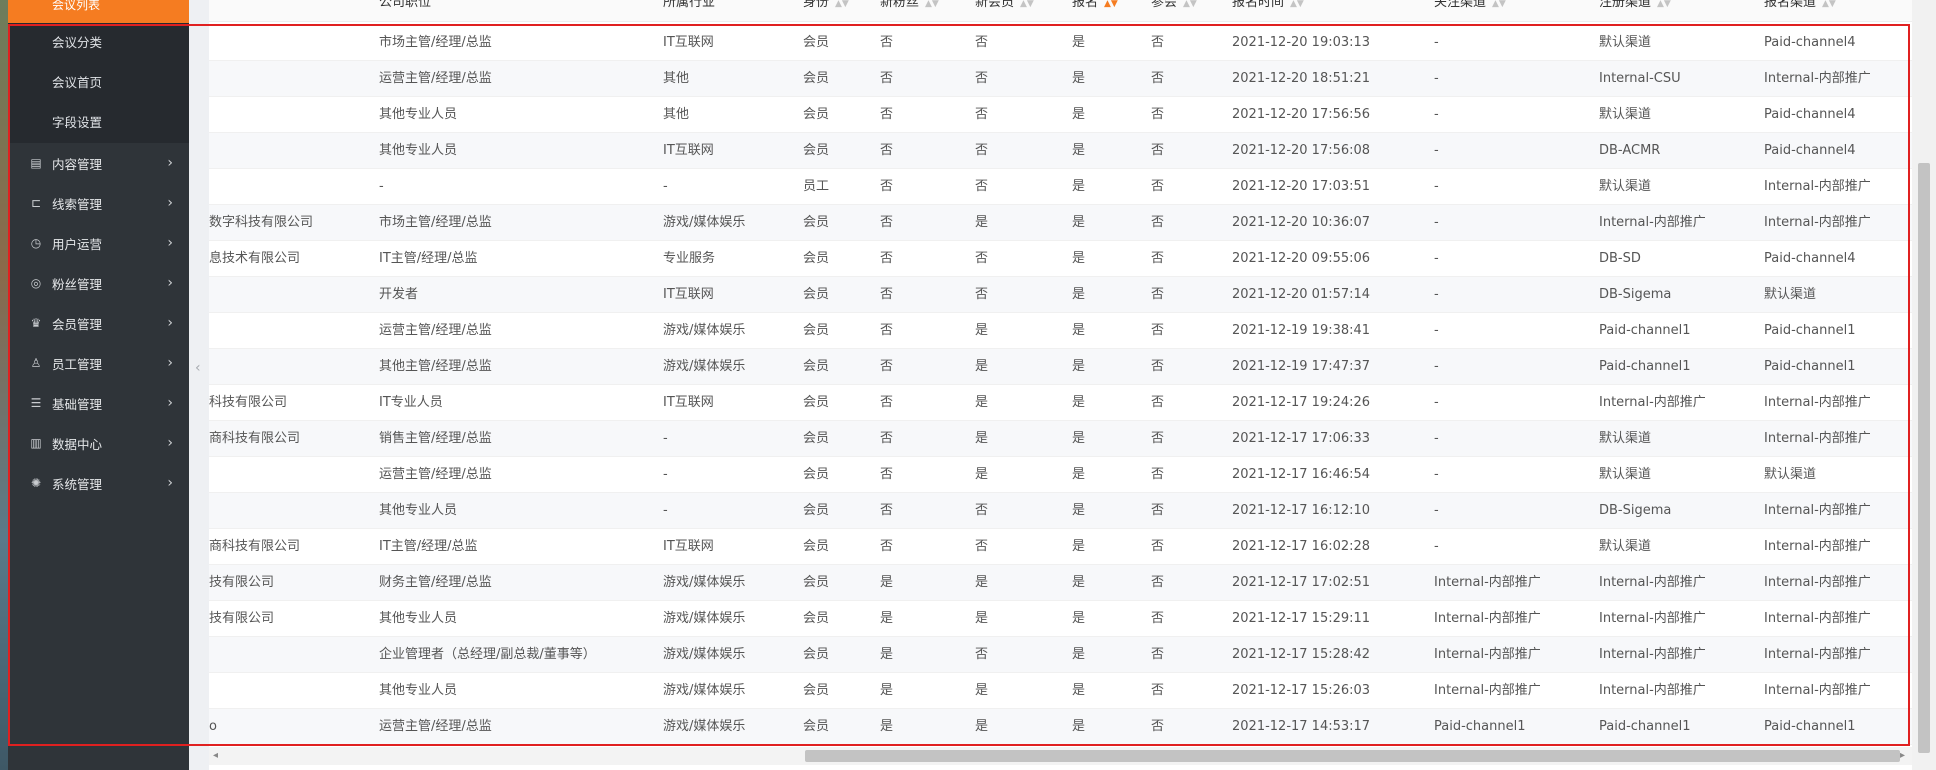  What do you see at coordinates (1004, 5) in the screenshot?
I see `column-header: 新会员 ▲▼` at bounding box center [1004, 5].